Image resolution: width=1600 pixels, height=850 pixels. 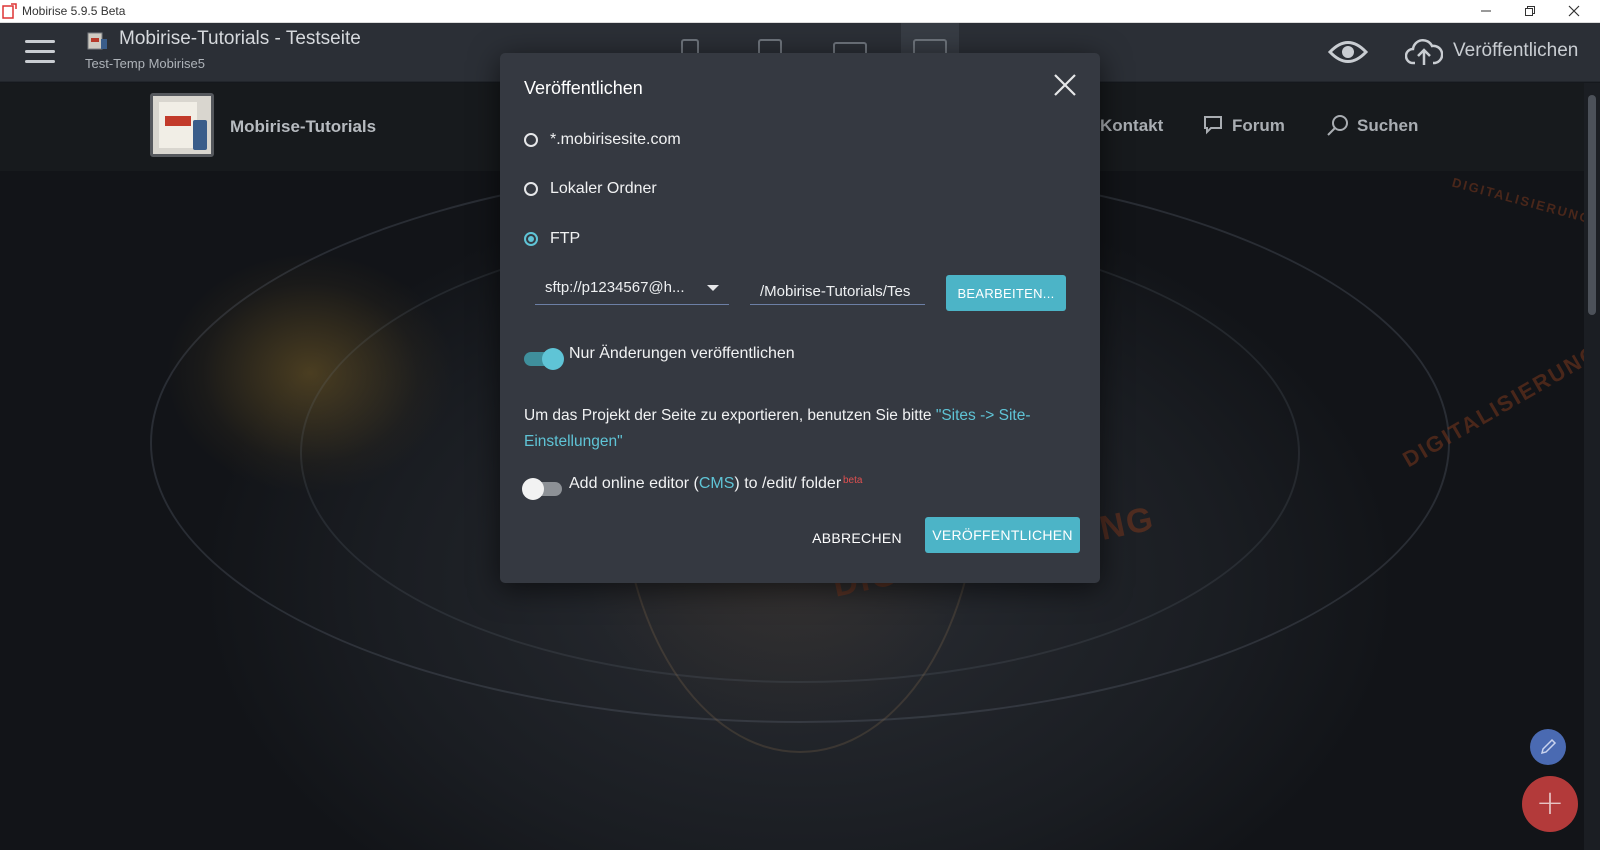 What do you see at coordinates (1515, 51) in the screenshot?
I see `publish-topbar-button: Veröffentlichen` at bounding box center [1515, 51].